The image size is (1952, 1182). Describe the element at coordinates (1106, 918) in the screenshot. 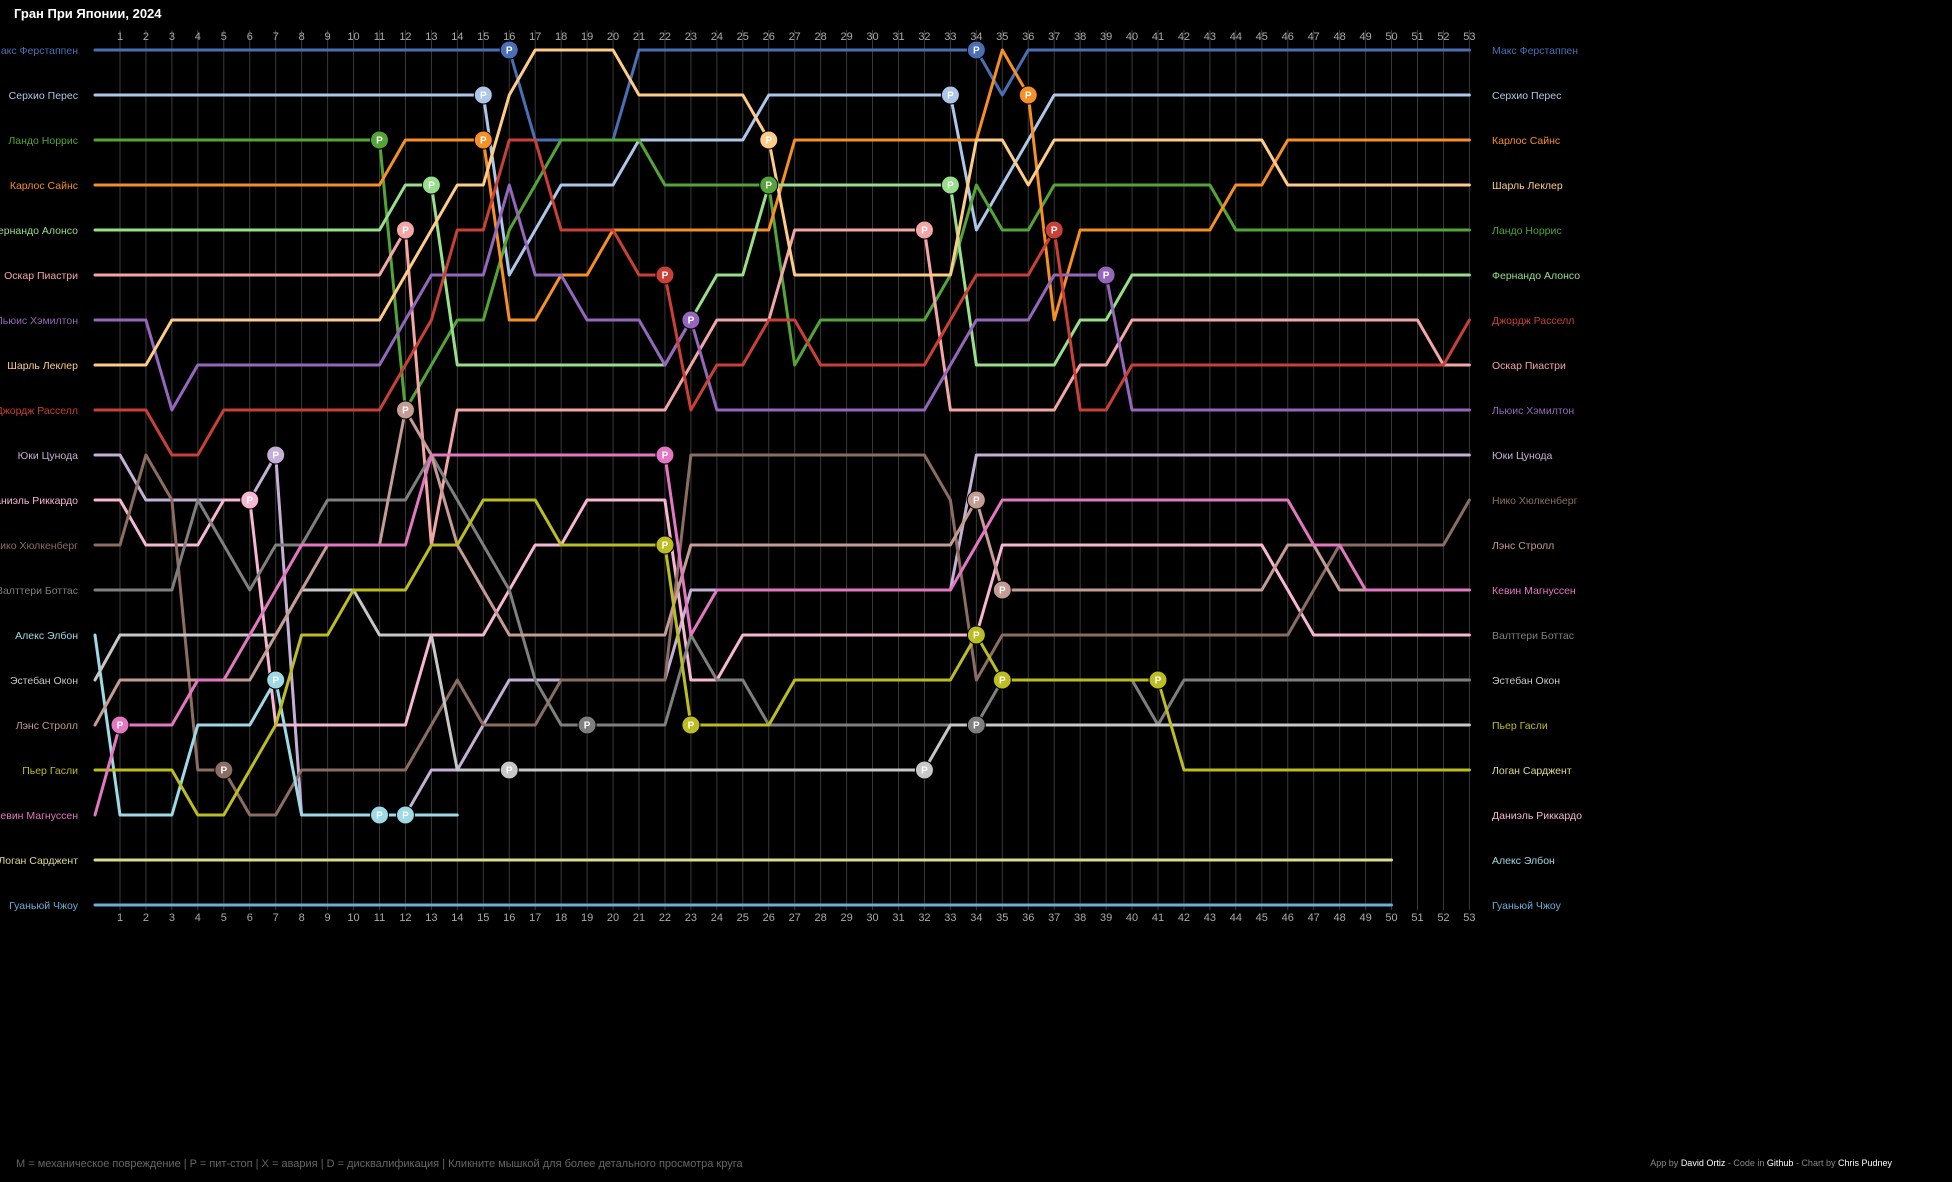

I see `lap-tick-bottom: 39` at that location.